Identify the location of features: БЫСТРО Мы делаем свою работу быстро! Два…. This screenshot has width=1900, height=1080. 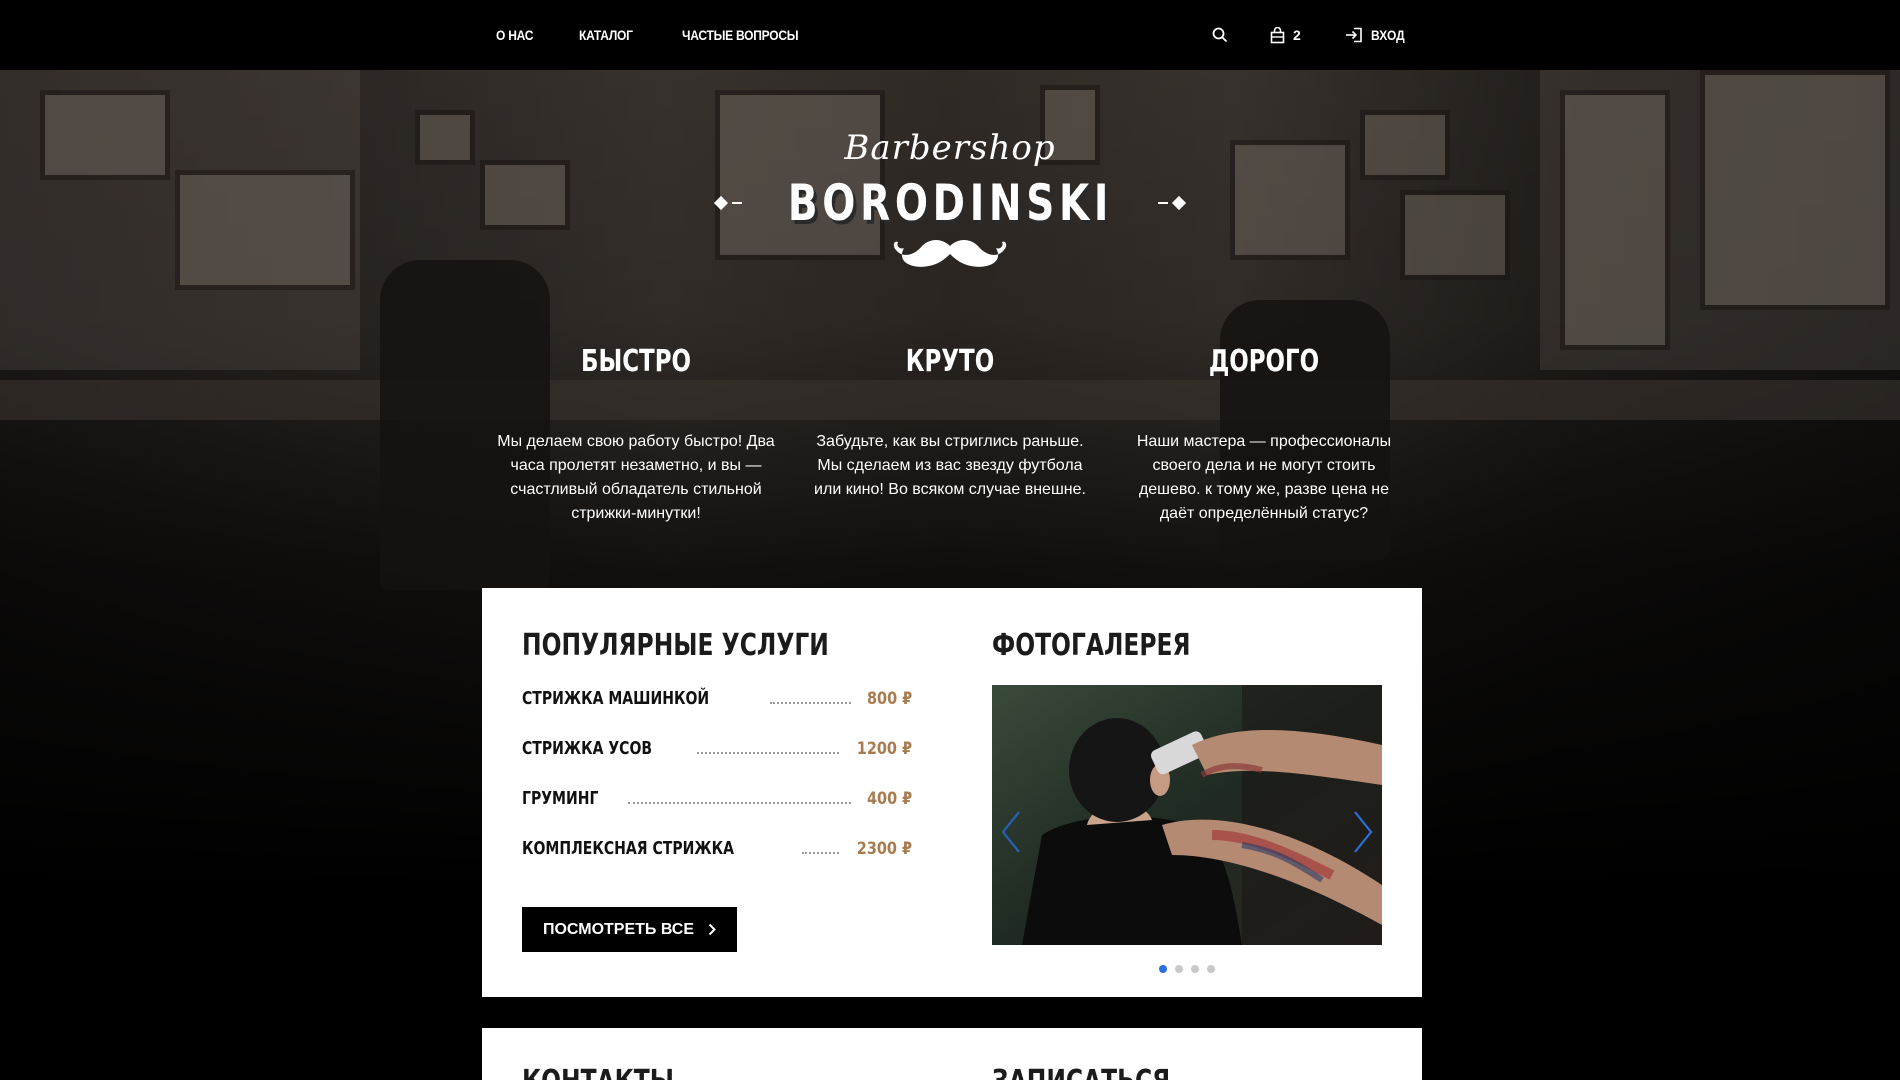
(950, 433).